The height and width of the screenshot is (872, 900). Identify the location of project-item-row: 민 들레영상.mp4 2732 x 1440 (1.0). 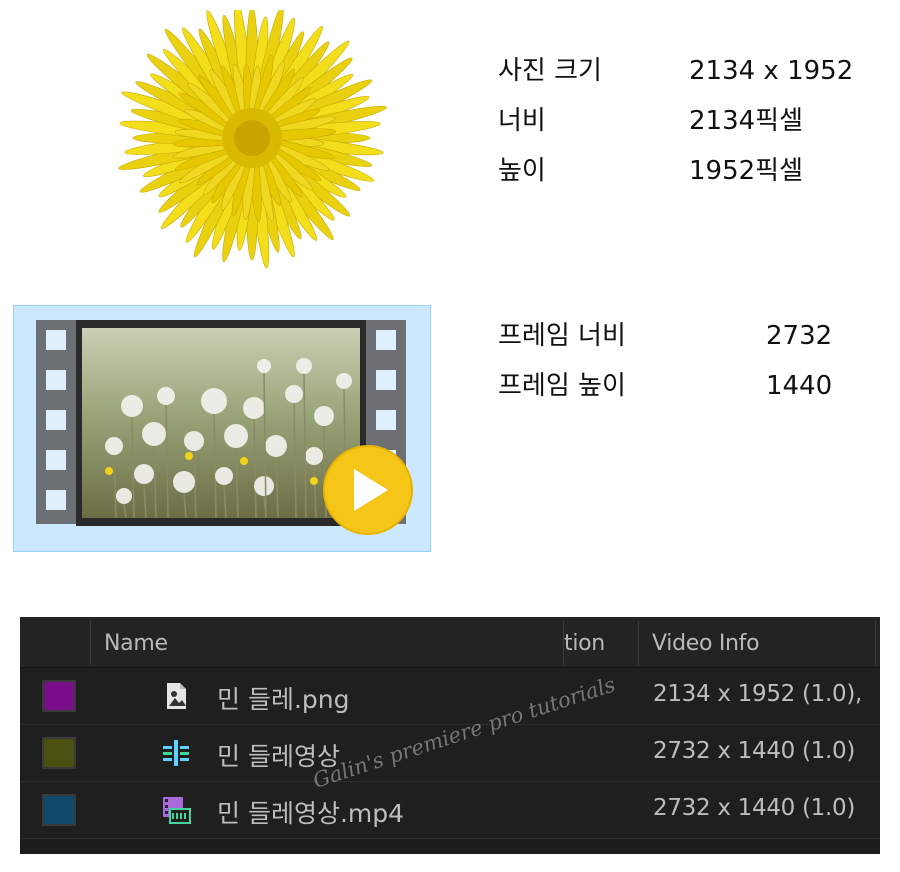
(450, 810).